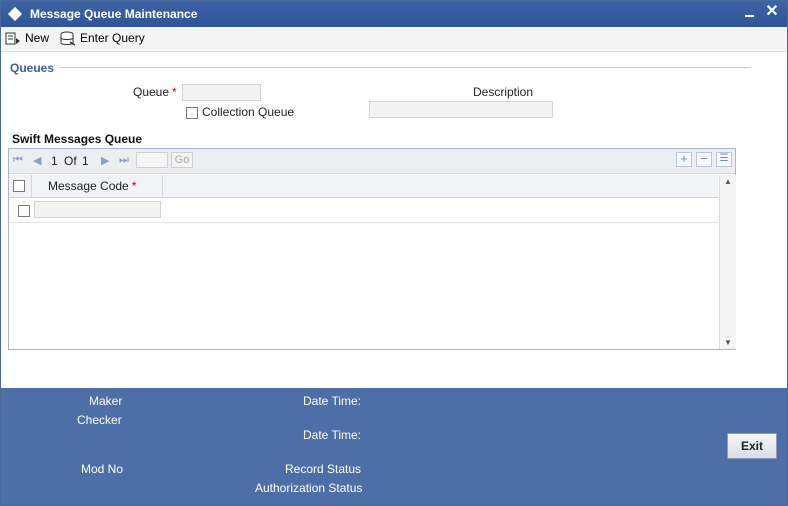 The width and height of the screenshot is (788, 506). What do you see at coordinates (684, 159) in the screenshot?
I see `add-row-button: +` at bounding box center [684, 159].